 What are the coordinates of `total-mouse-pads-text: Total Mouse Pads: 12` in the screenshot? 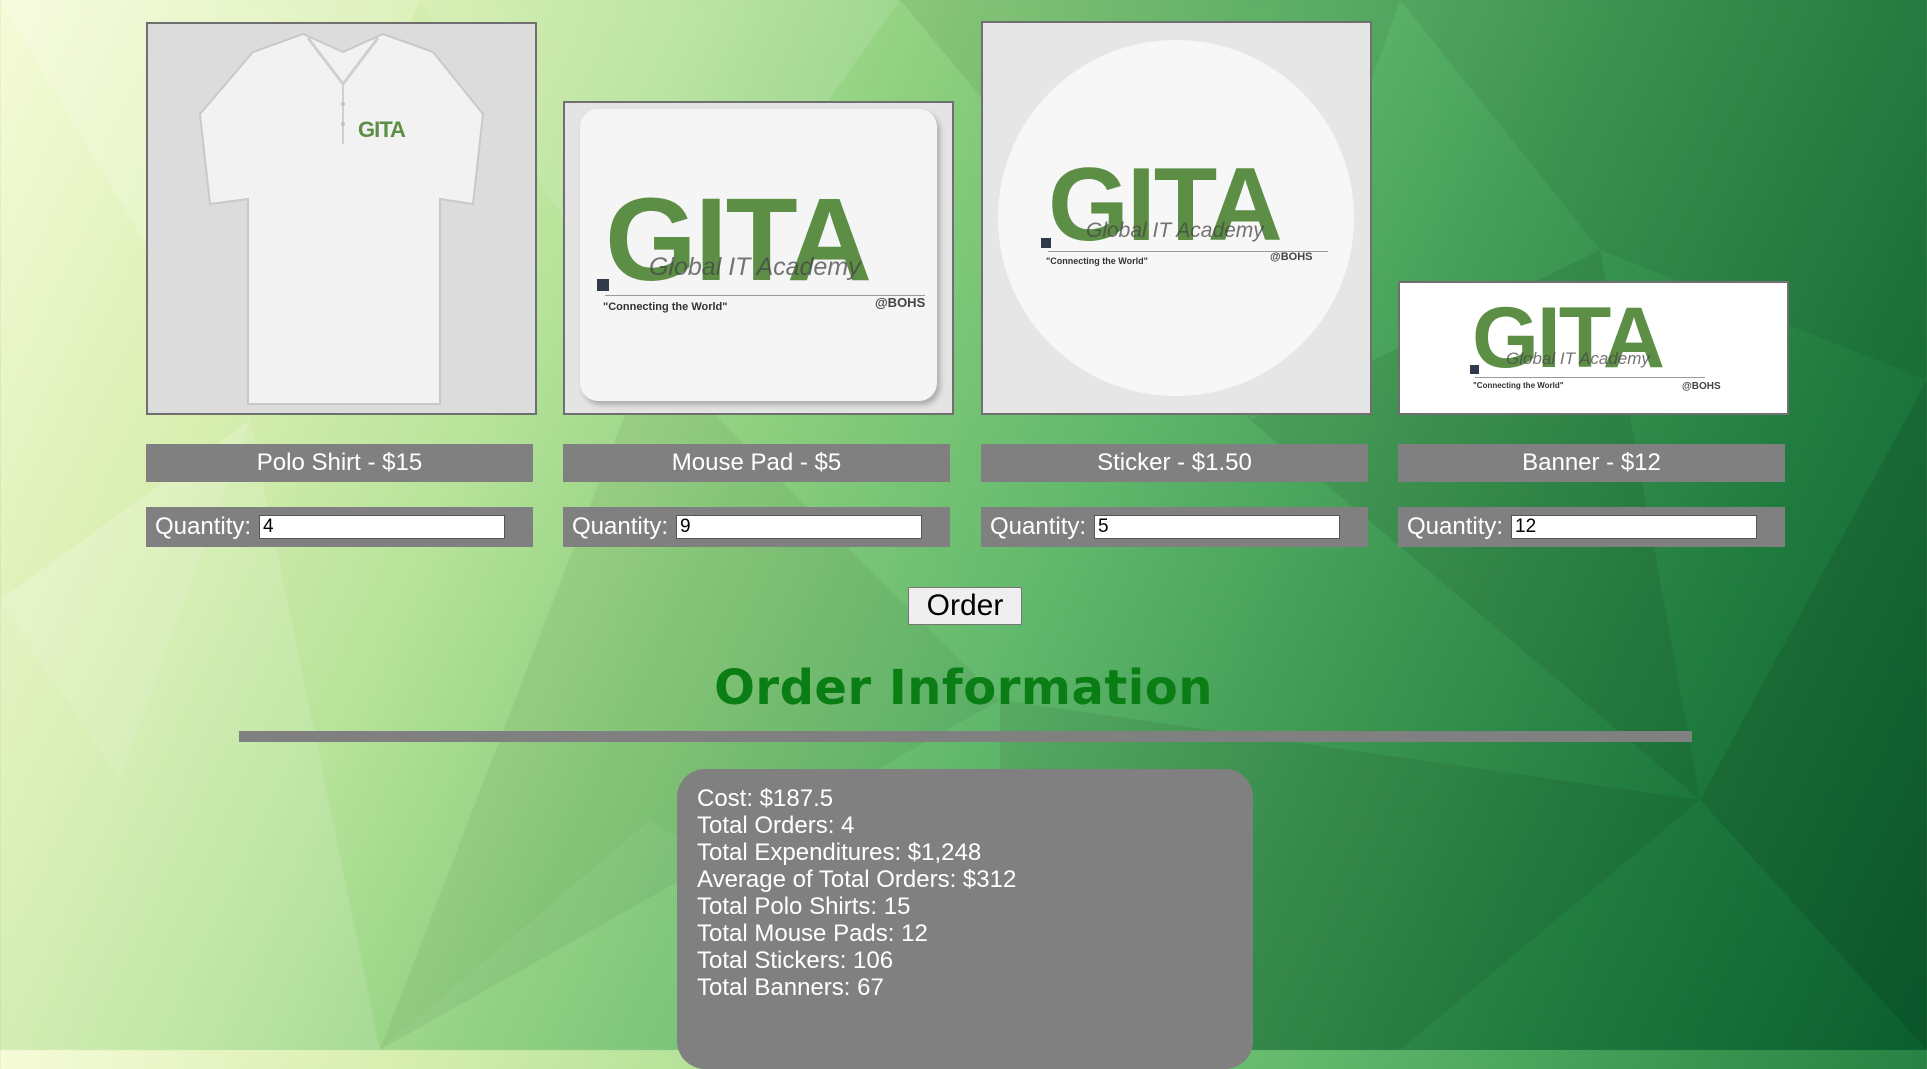 It's located at (812, 933).